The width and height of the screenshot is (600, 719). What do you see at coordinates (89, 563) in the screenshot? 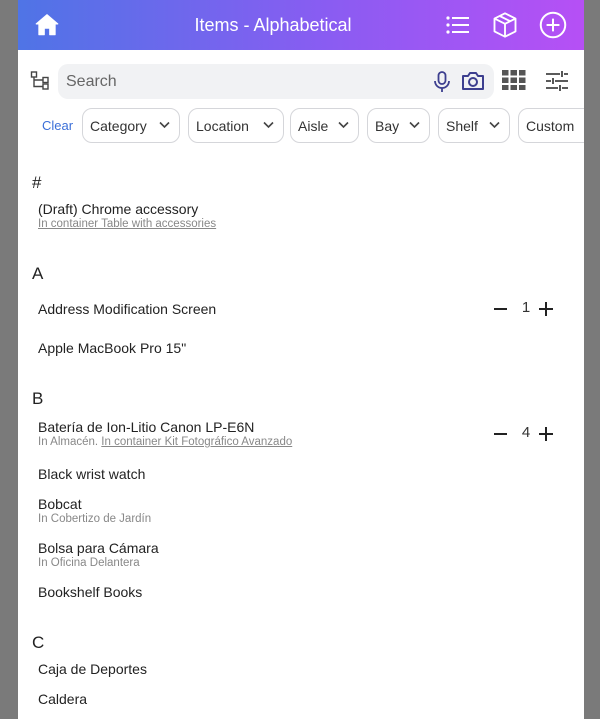
I see `list-item-subtitle: In Oficina Delantera` at bounding box center [89, 563].